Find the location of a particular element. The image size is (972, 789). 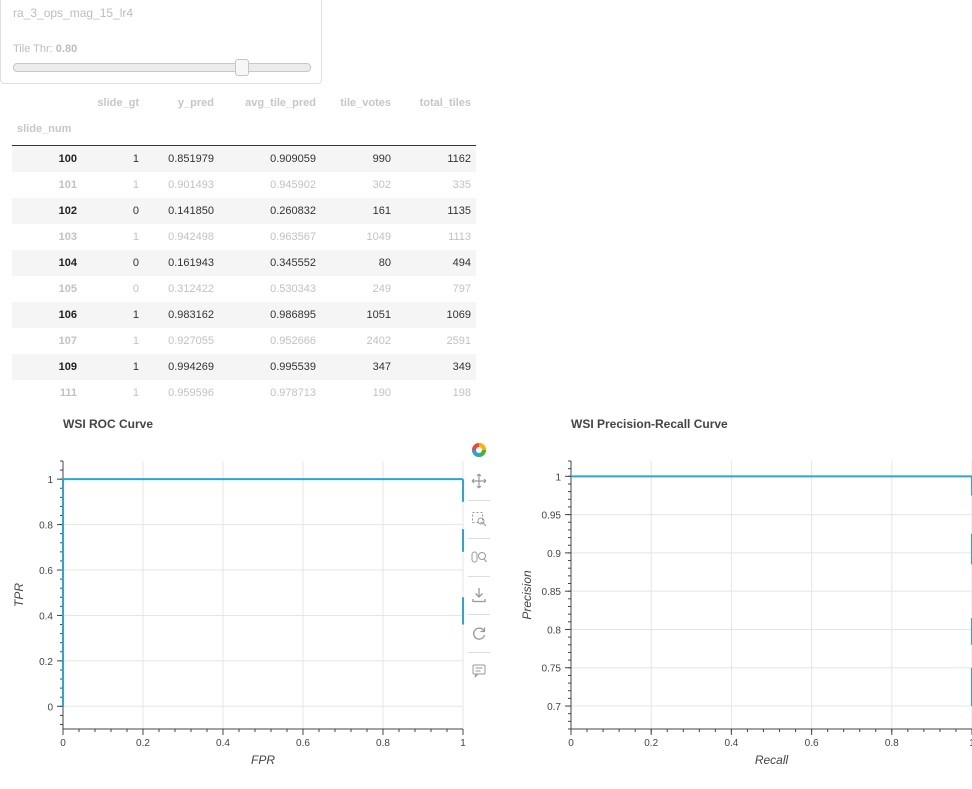

cell-slide-num: 102 is located at coordinates (67, 211).